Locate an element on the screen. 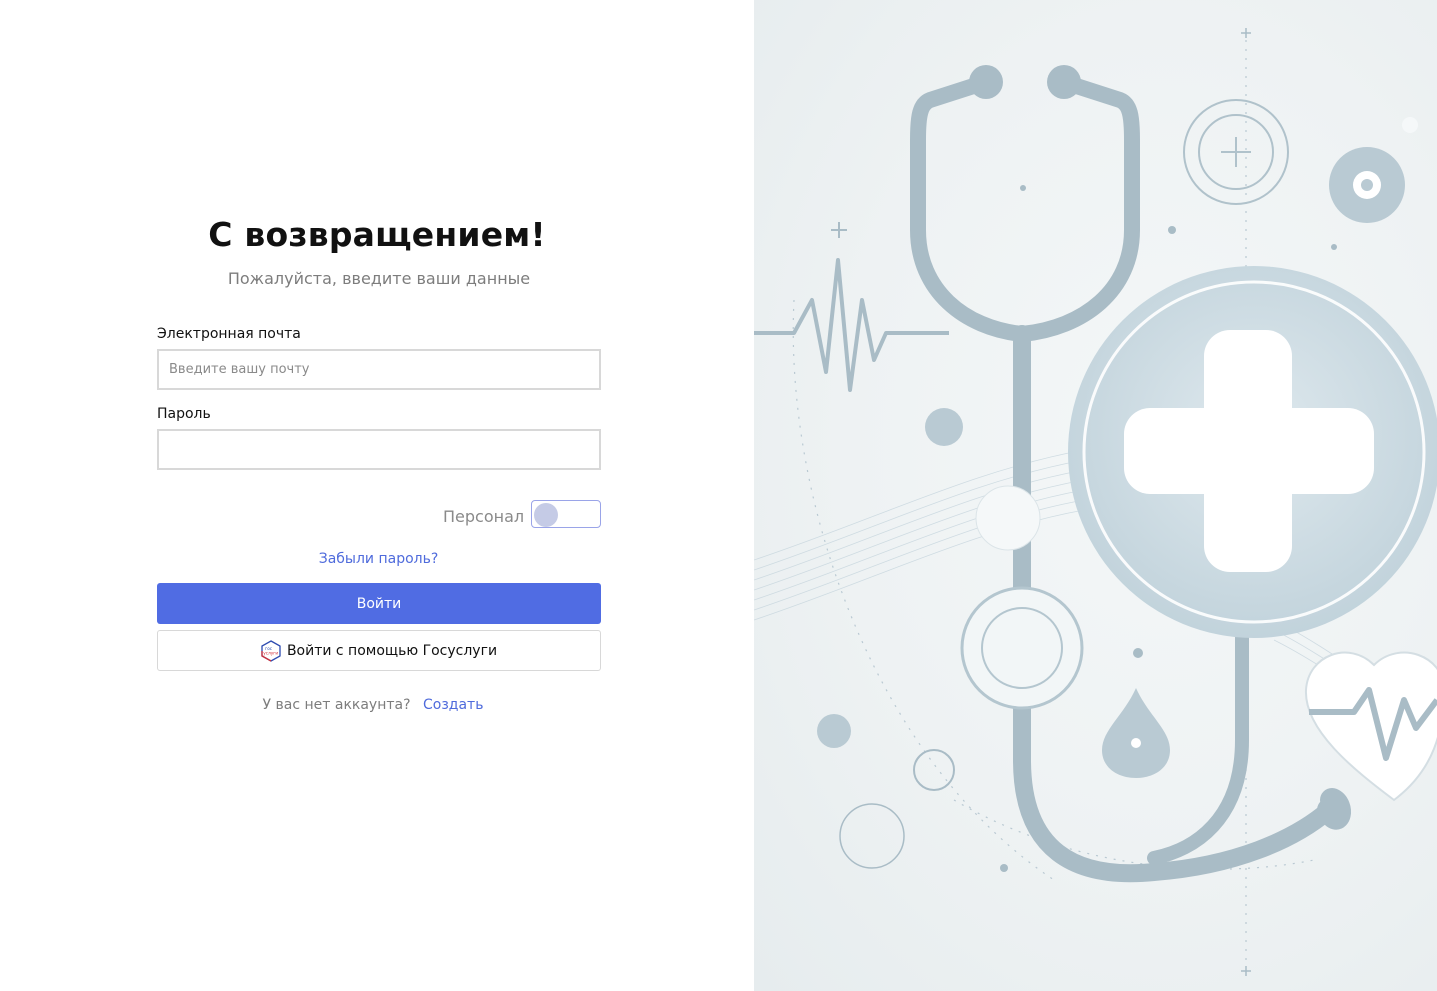 This screenshot has height=991, width=1437. crosshair-circle-icon is located at coordinates (1236, 152).